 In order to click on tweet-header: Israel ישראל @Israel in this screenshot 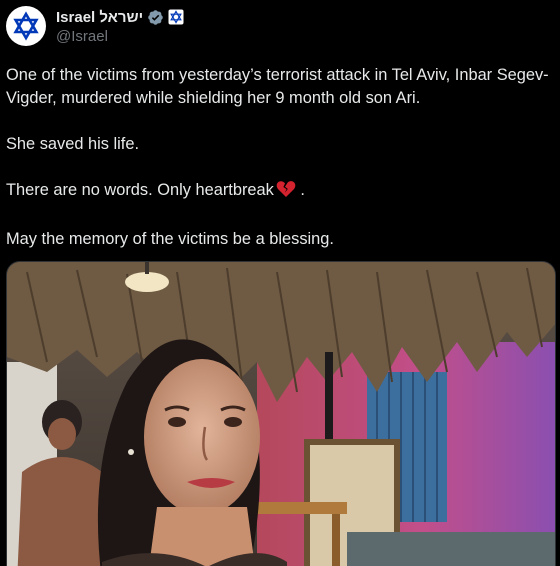, I will do `click(95, 26)`.